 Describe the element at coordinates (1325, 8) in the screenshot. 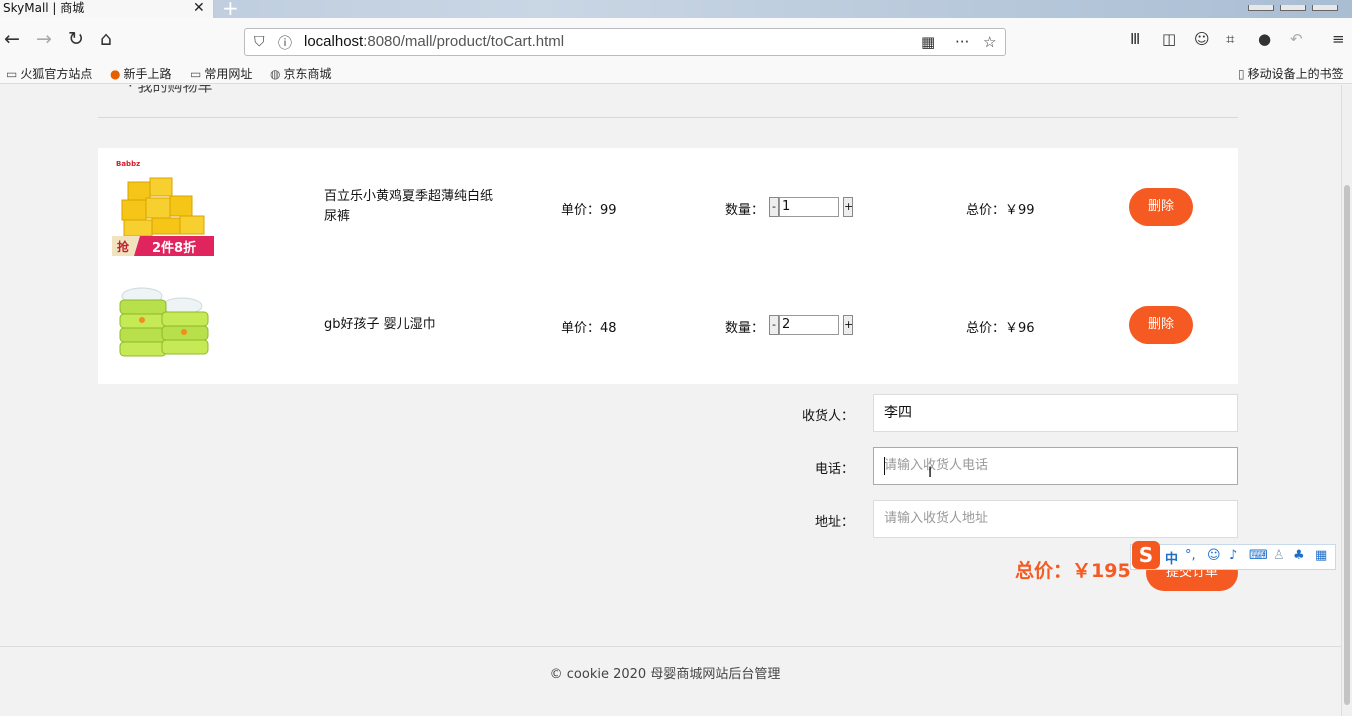

I see `close-window-icon` at that location.